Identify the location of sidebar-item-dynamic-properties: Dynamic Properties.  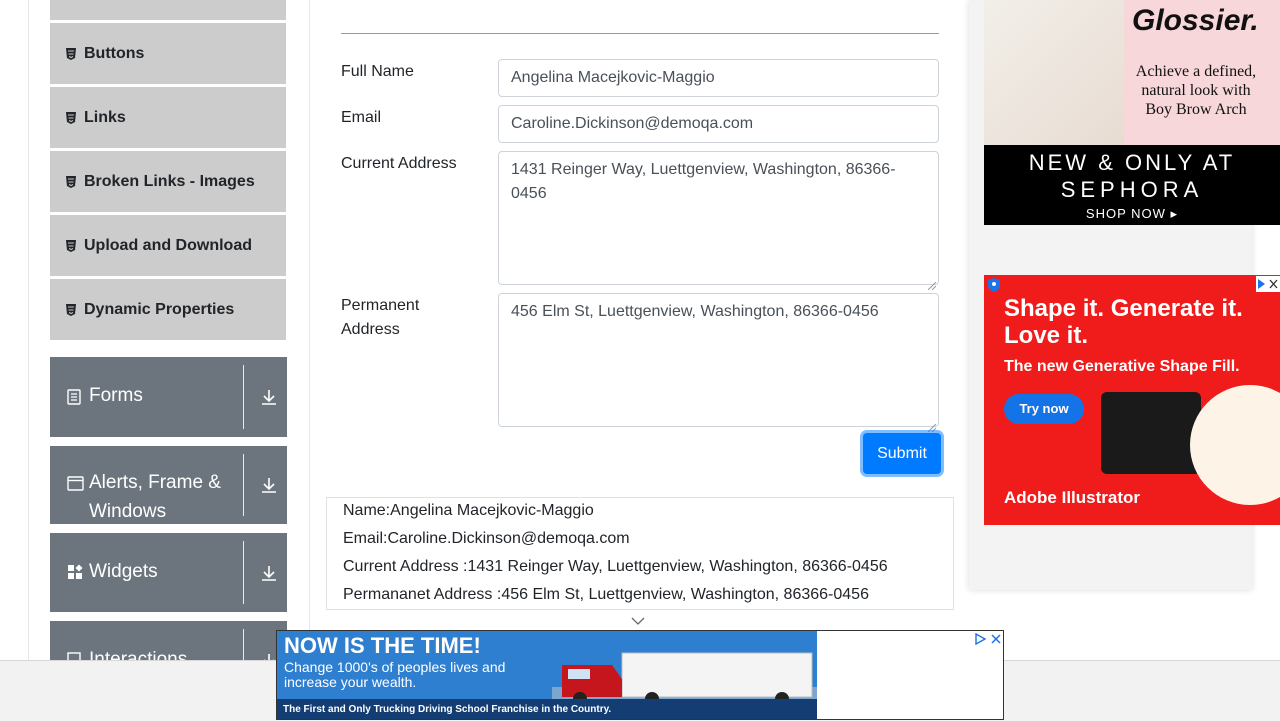
(168, 309).